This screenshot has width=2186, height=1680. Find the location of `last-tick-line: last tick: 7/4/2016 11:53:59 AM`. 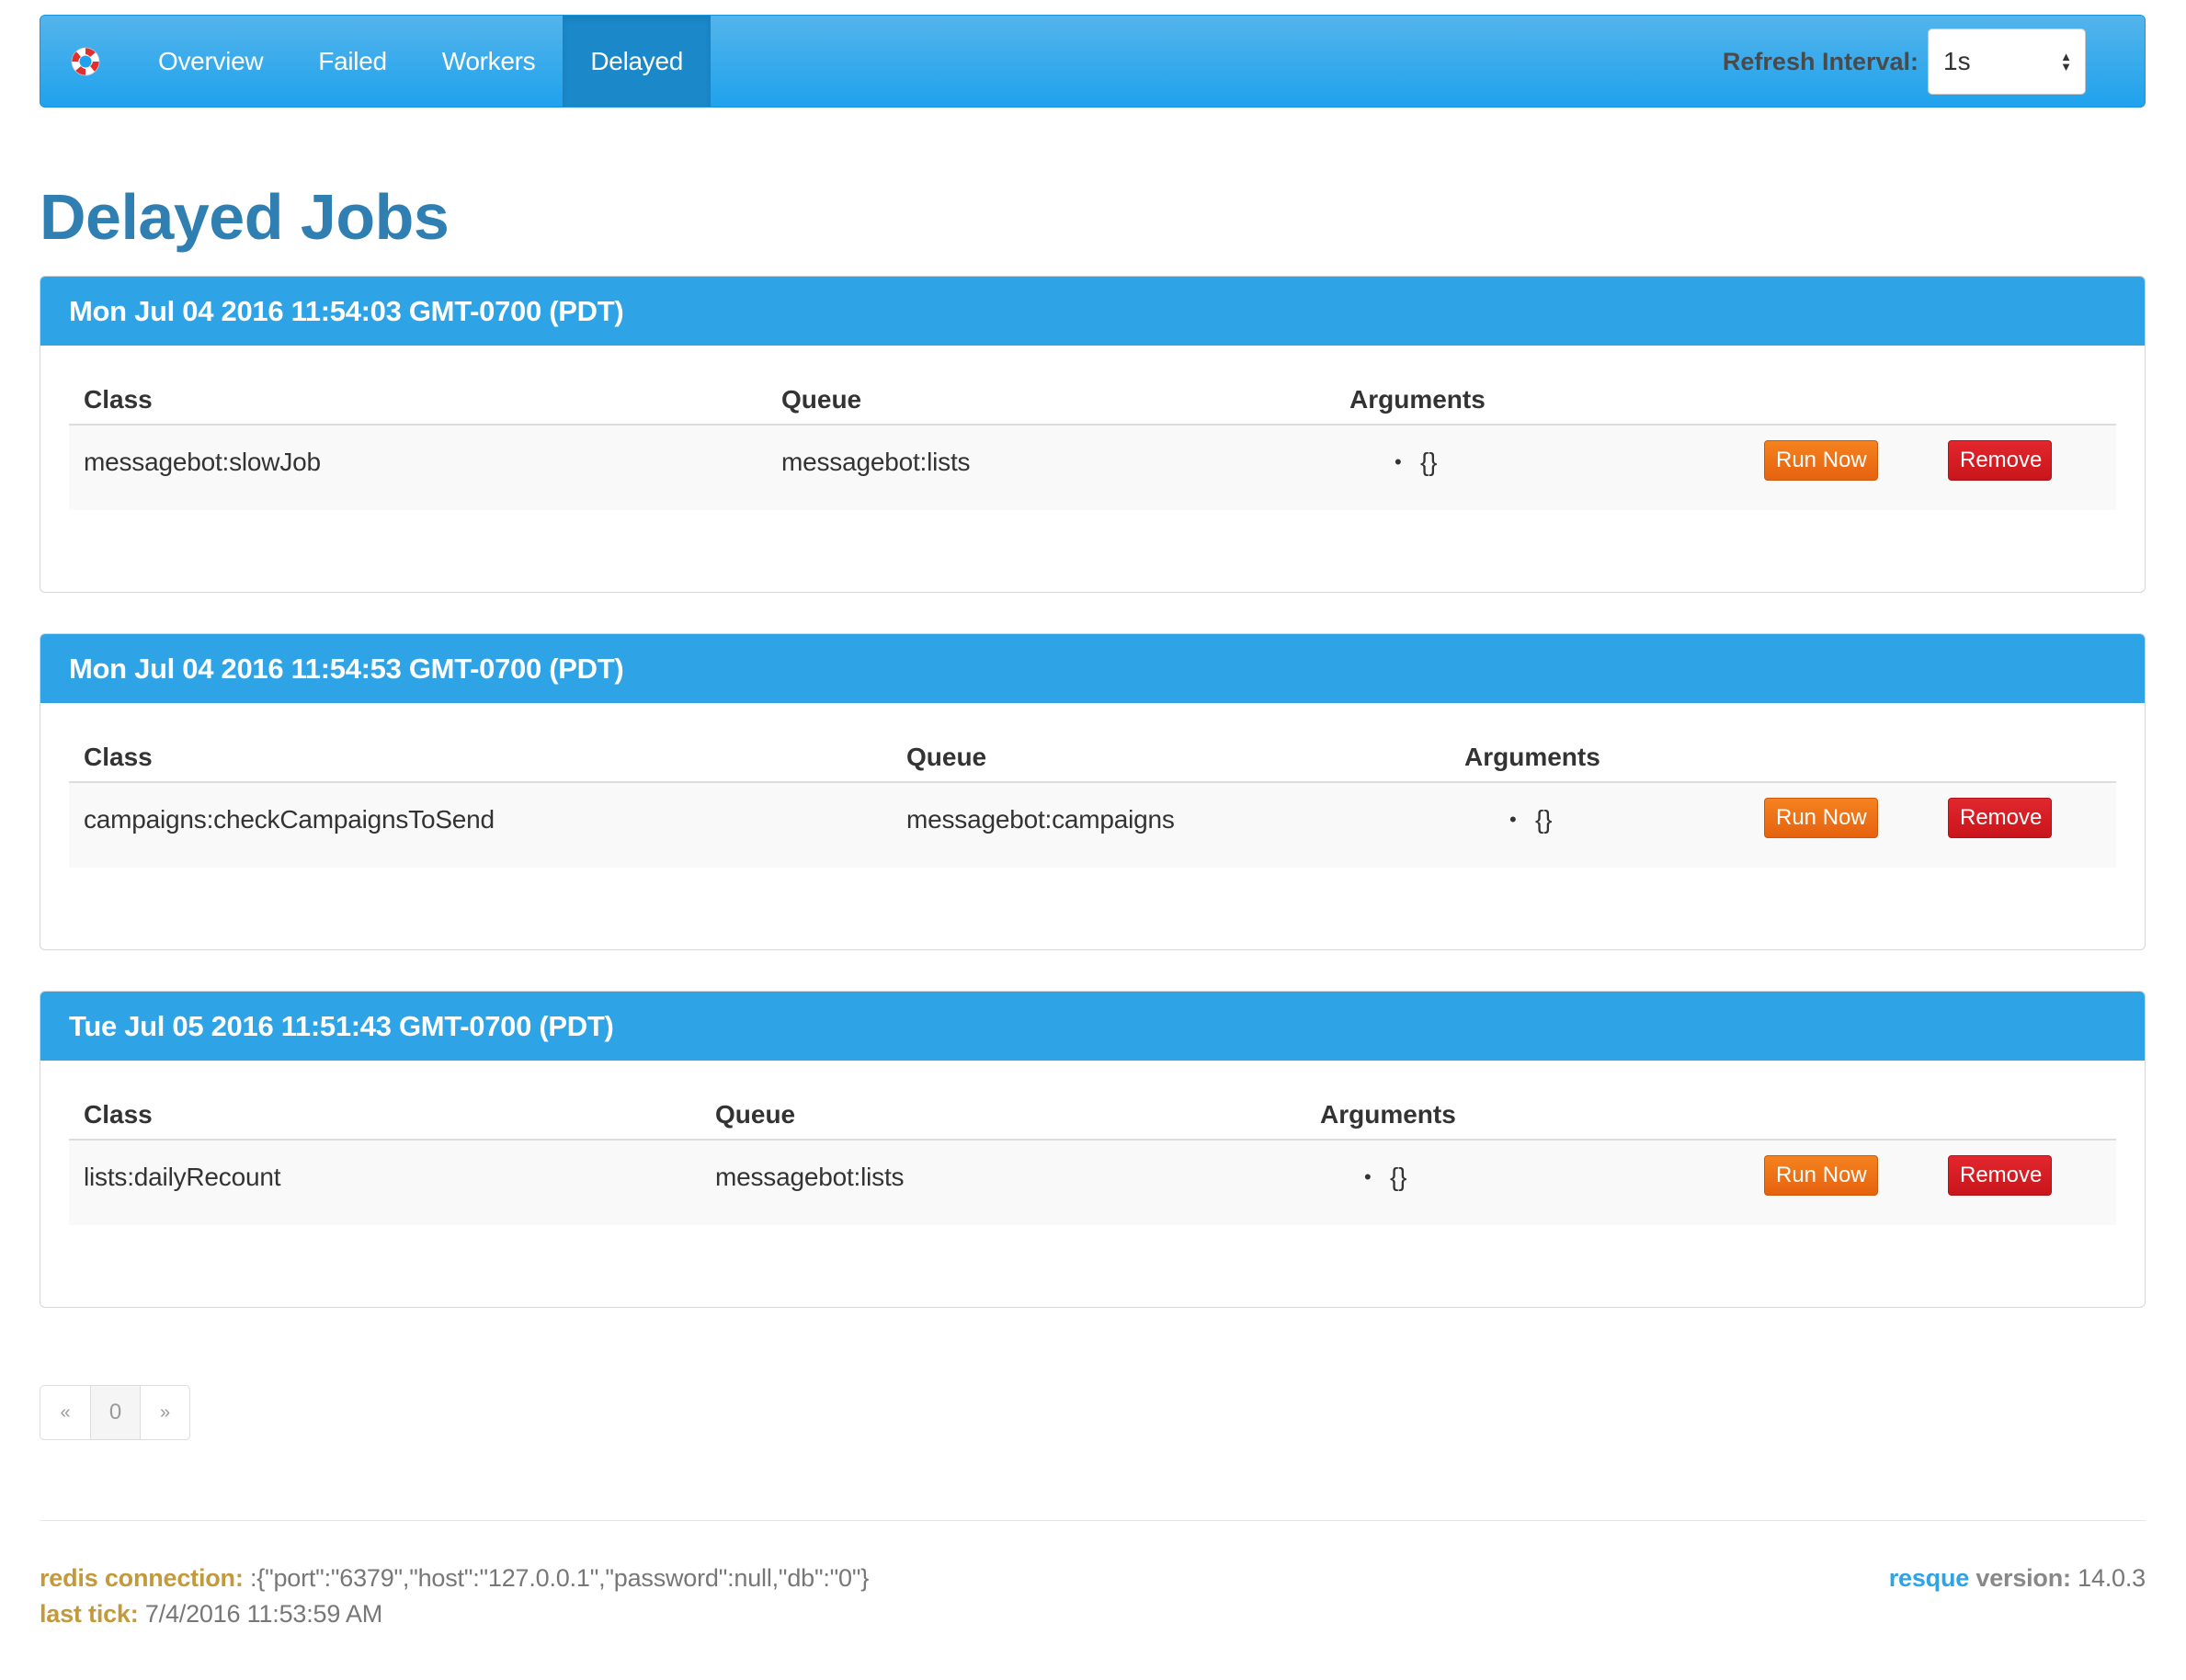

last-tick-line: last tick: 7/4/2016 11:53:59 AM is located at coordinates (211, 1613).